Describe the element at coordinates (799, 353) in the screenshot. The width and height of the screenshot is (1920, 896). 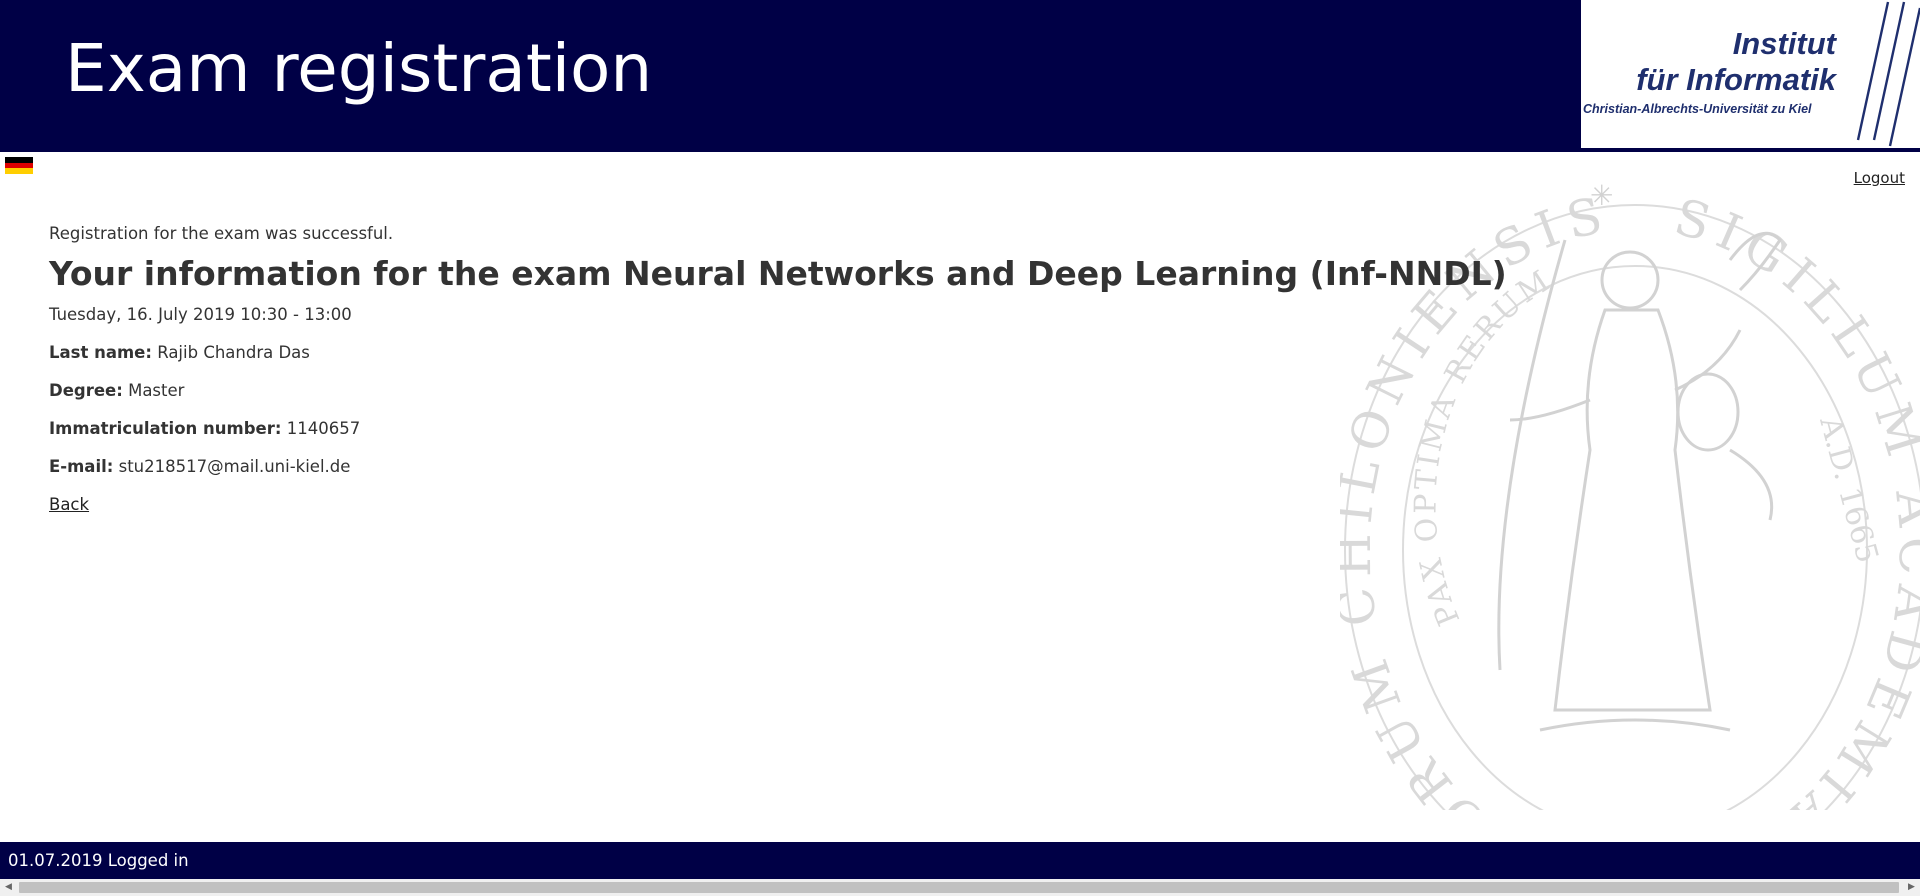
I see `info-row-last-name: Last name: Rajib Chandra Das` at that location.